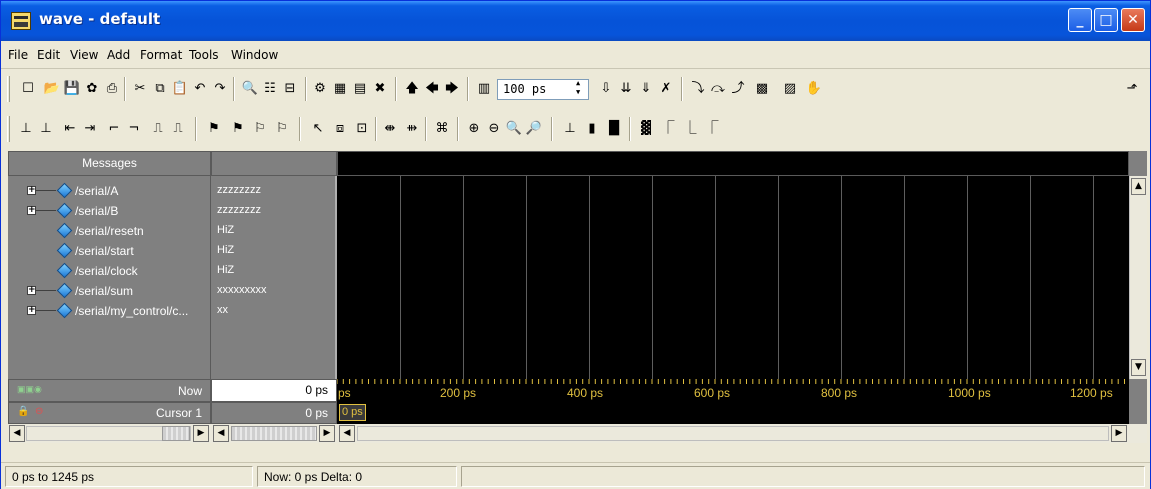 The width and height of the screenshot is (1151, 489). I want to click on memory-profile-icon: ▨, so click(790, 89).